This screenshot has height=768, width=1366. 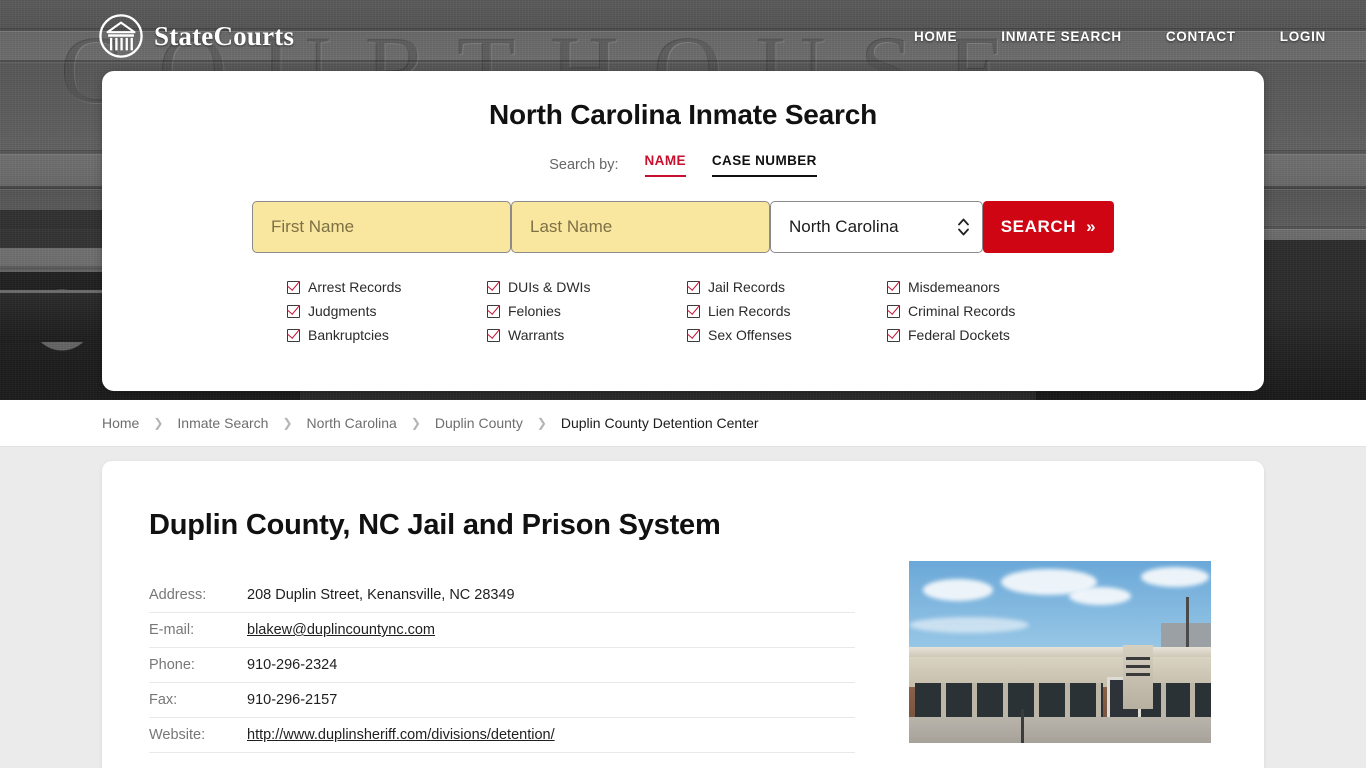 What do you see at coordinates (1061, 36) in the screenshot?
I see `nav-item-inmate-search: INMATE SEARCH` at bounding box center [1061, 36].